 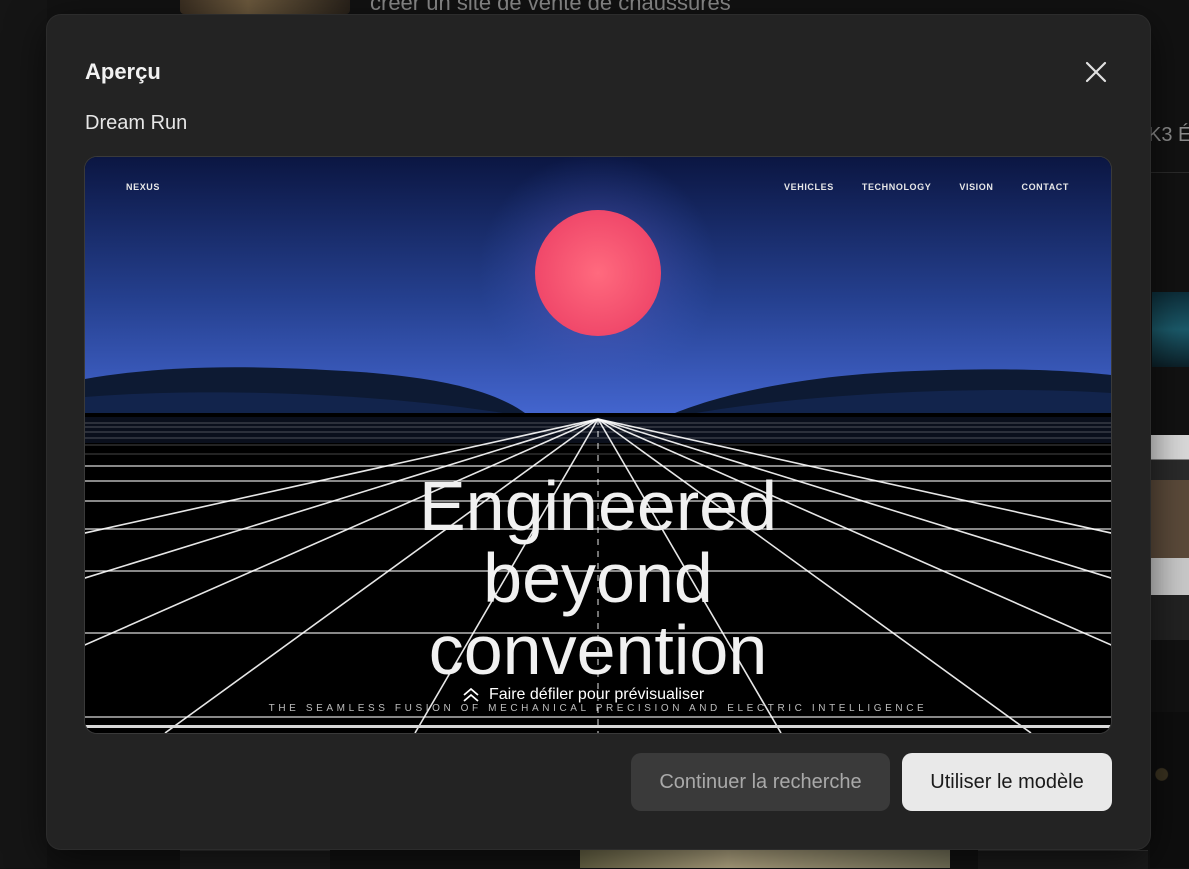 What do you see at coordinates (1045, 187) in the screenshot?
I see `site-nav-item: CONTACT` at bounding box center [1045, 187].